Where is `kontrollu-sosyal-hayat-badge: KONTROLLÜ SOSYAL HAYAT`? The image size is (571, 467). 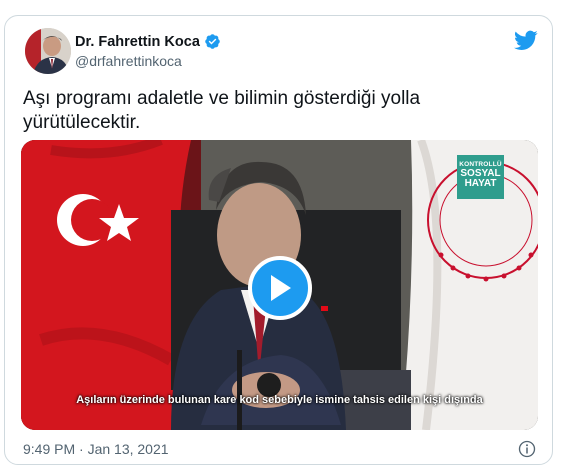 kontrollu-sosyal-hayat-badge: KONTROLLÜ SOSYAL HAYAT is located at coordinates (480, 177).